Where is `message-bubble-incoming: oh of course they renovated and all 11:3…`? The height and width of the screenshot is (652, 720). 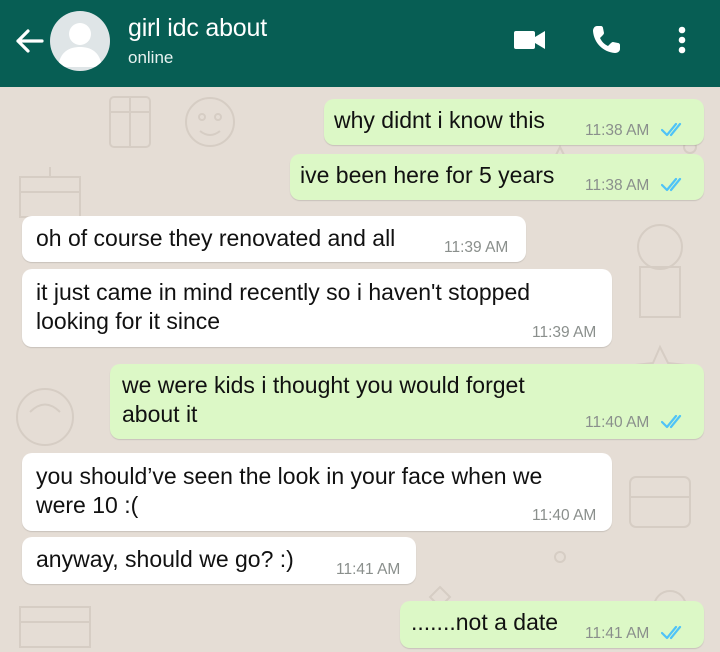 message-bubble-incoming: oh of course they renovated and all 11:3… is located at coordinates (274, 239).